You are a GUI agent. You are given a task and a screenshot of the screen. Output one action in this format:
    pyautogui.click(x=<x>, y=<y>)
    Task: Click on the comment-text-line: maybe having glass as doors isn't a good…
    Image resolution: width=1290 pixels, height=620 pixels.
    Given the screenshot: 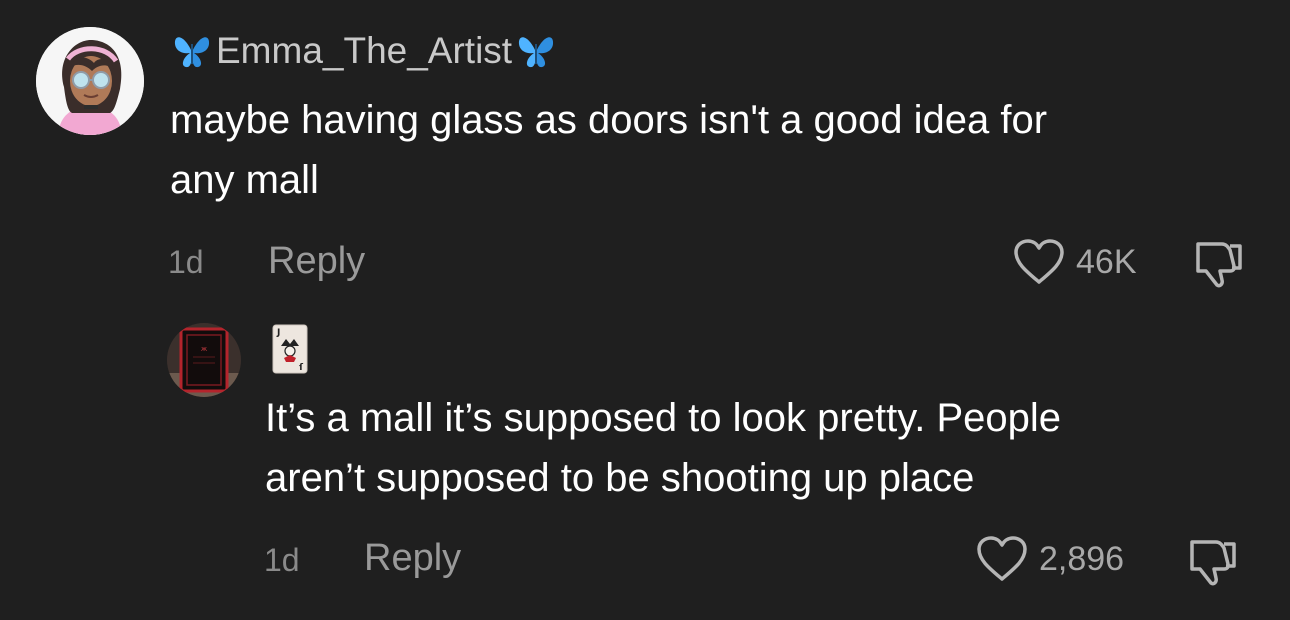 What is the action you would take?
    pyautogui.click(x=609, y=120)
    